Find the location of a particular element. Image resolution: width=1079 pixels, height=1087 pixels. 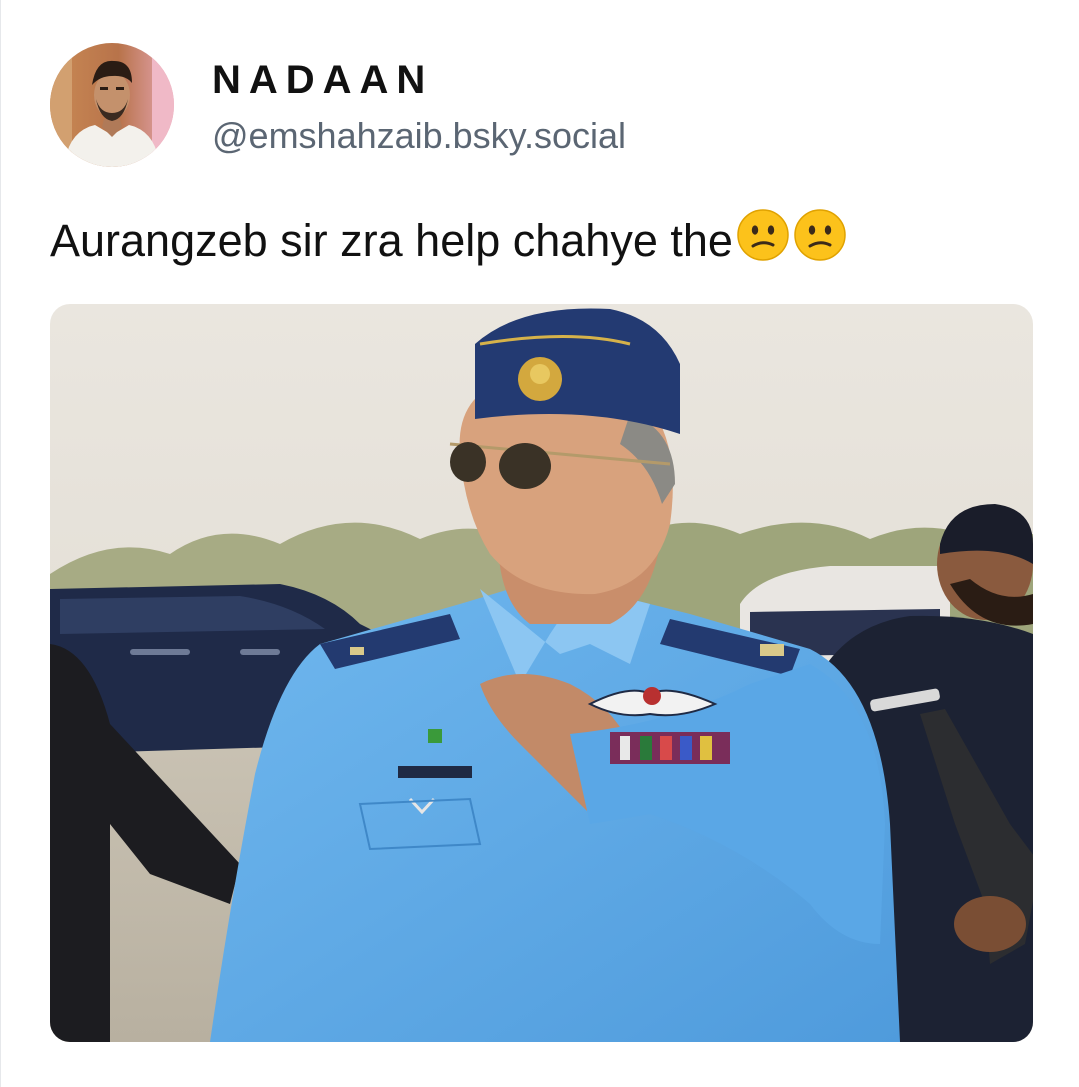

avatar-photo is located at coordinates (112, 105).